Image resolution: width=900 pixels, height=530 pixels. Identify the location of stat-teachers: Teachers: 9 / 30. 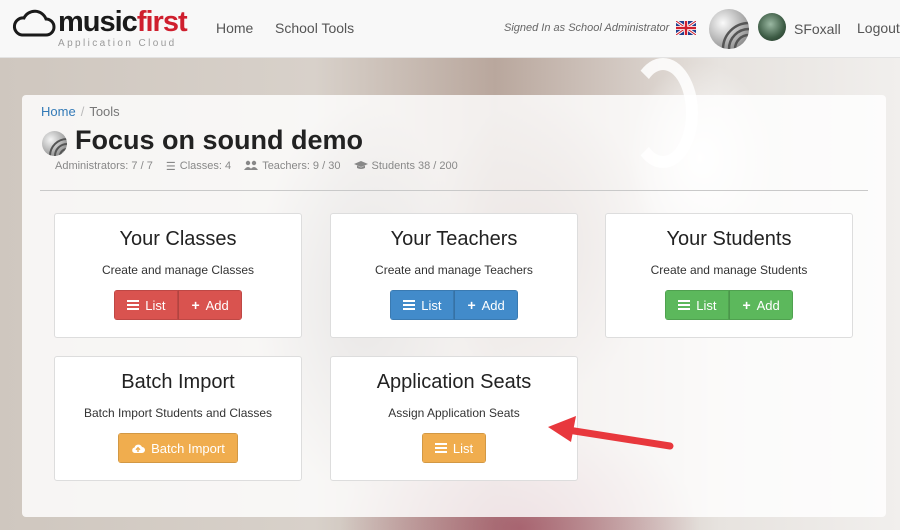
(292, 166).